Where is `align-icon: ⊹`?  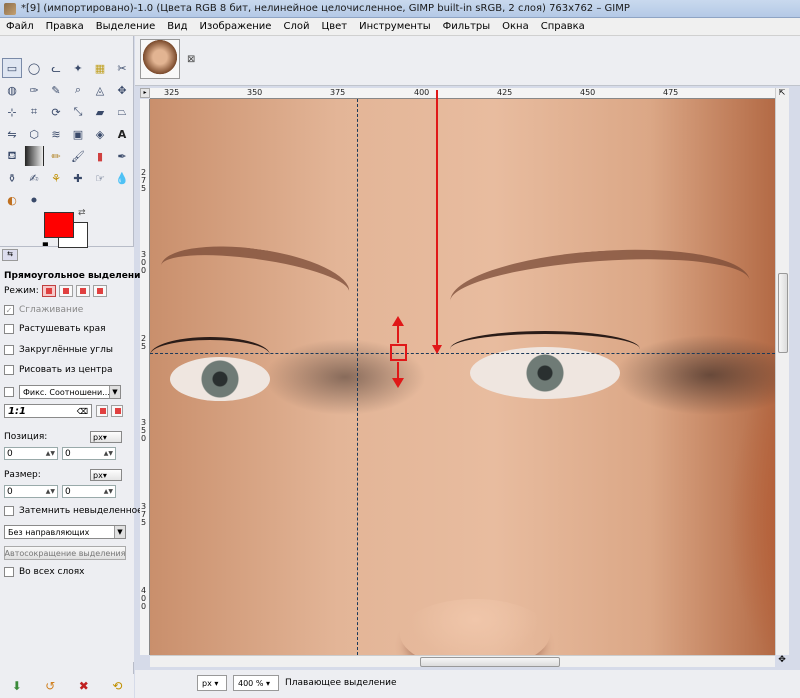
align-icon: ⊹ is located at coordinates (12, 112).